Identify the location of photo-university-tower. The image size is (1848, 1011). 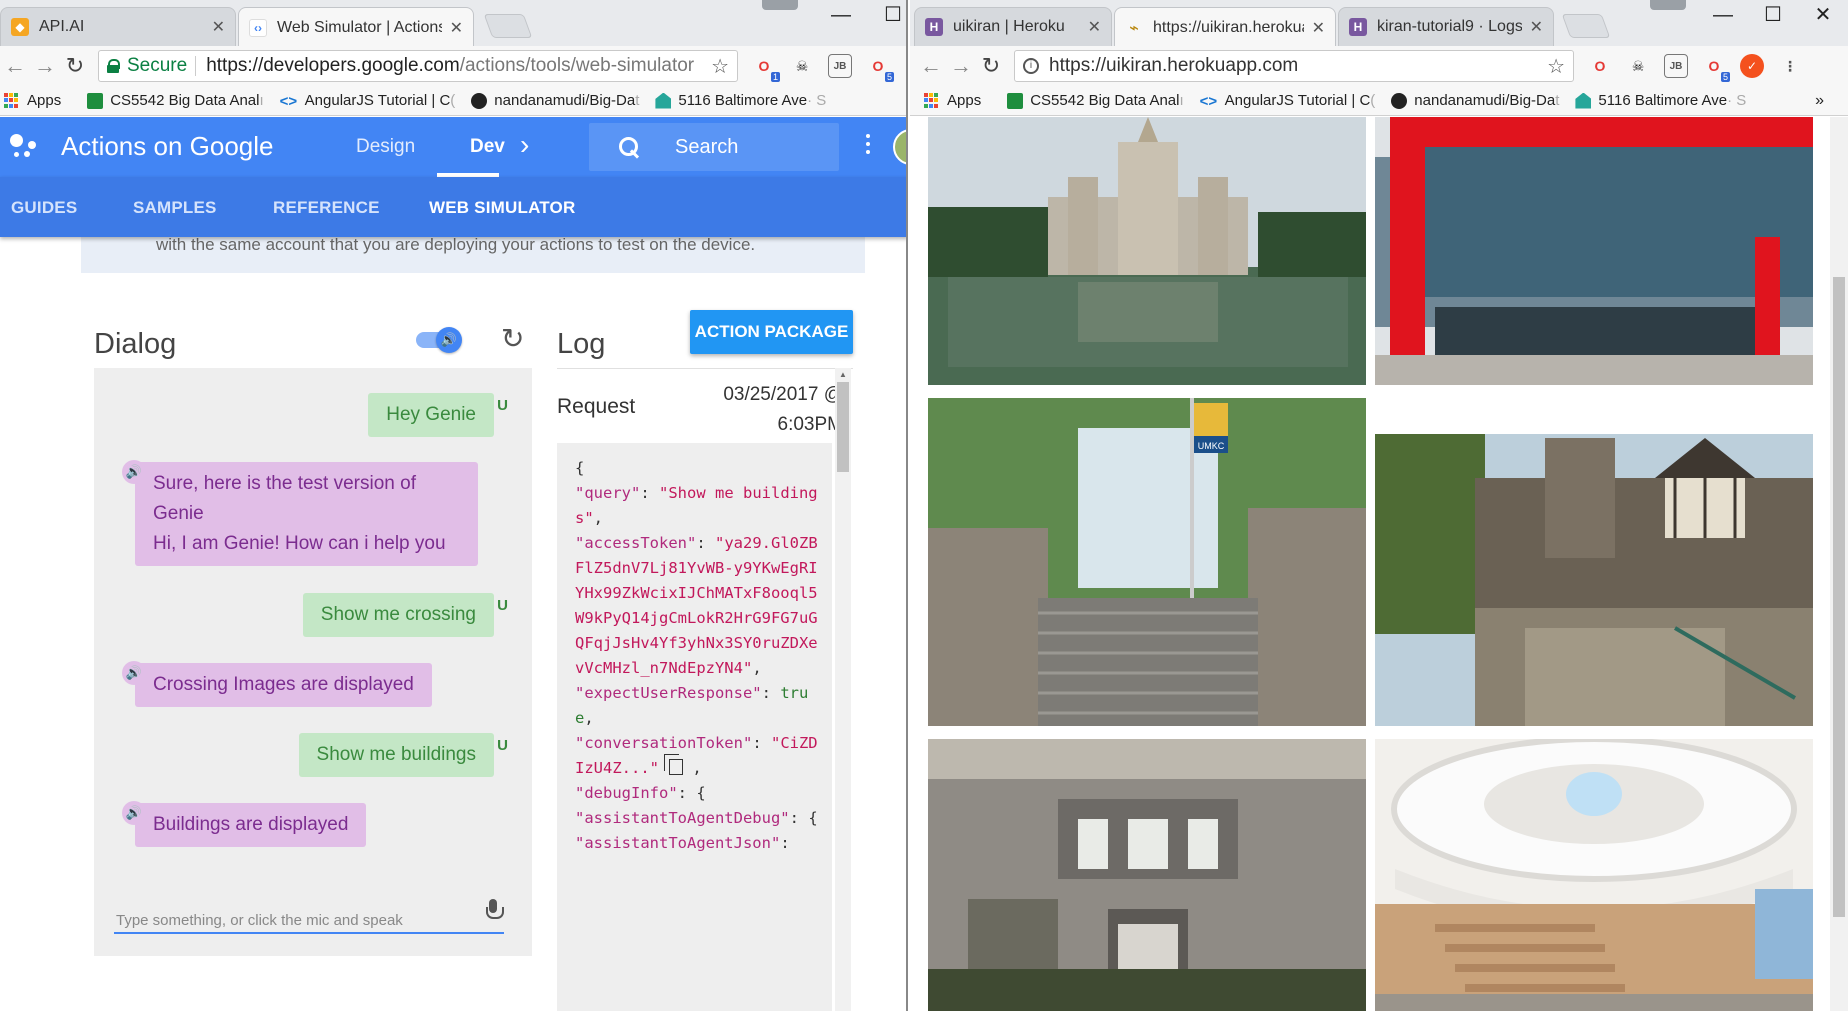
(1147, 251).